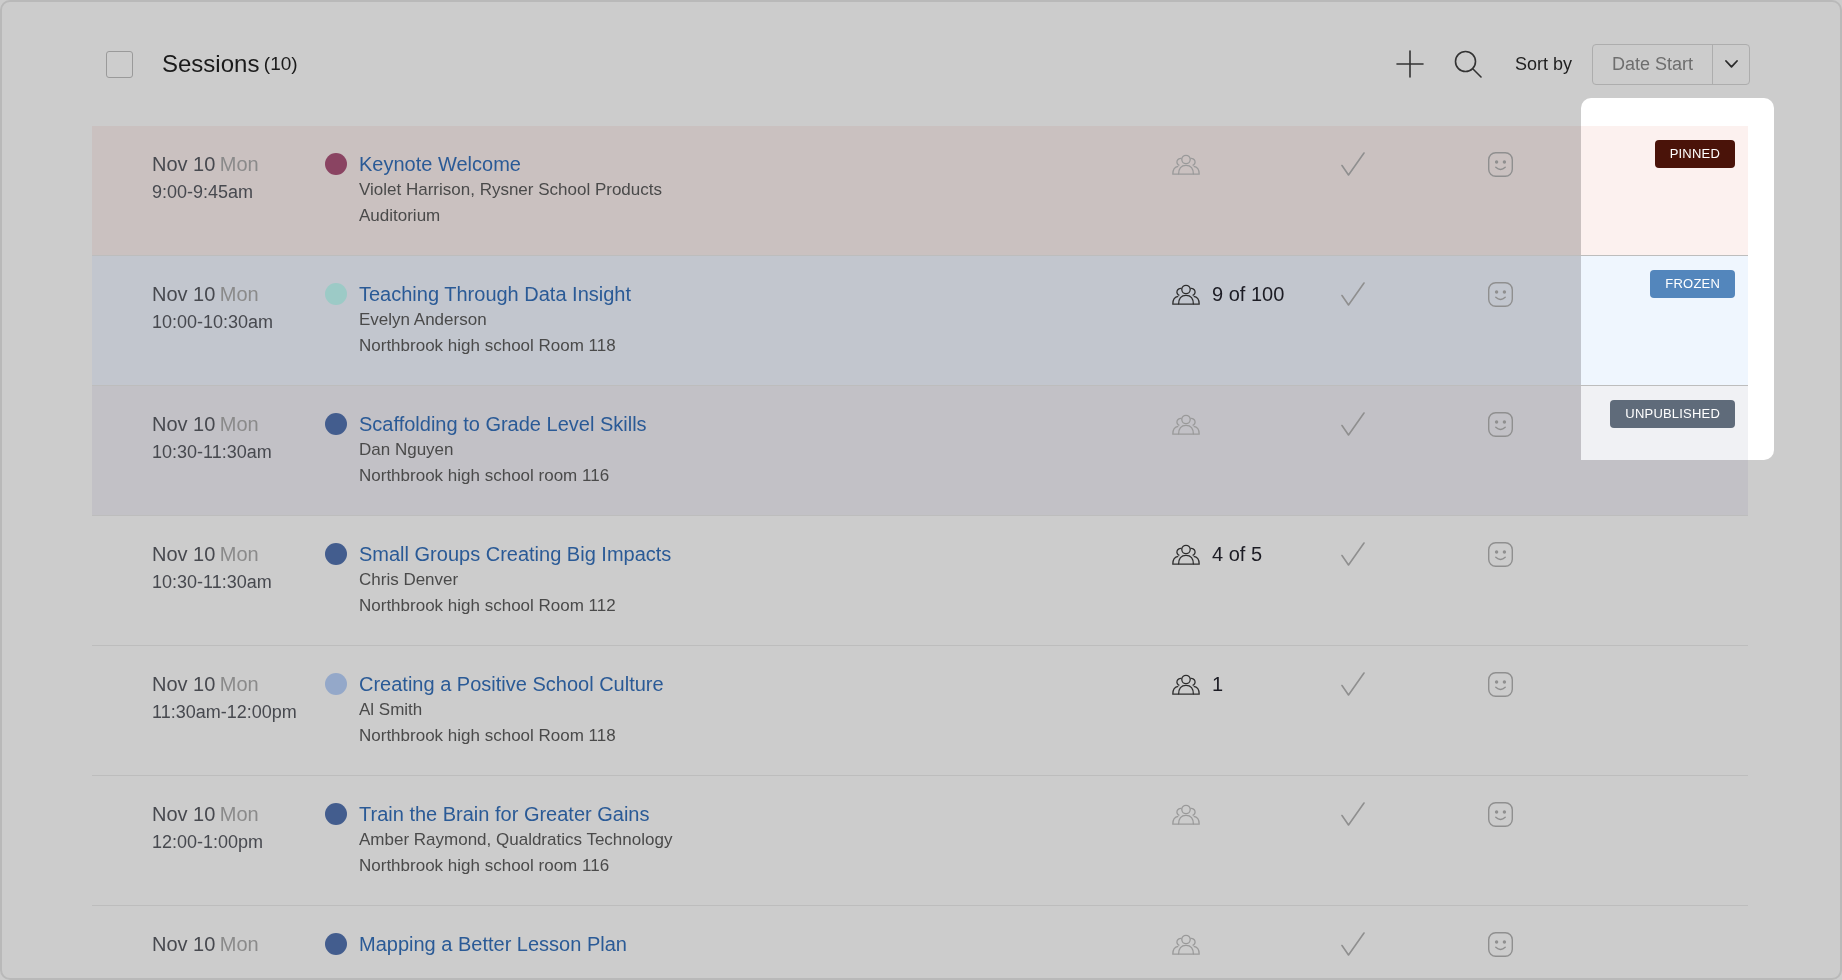  What do you see at coordinates (423, 320) in the screenshot?
I see `presenter-text: Evelyn Anderson` at bounding box center [423, 320].